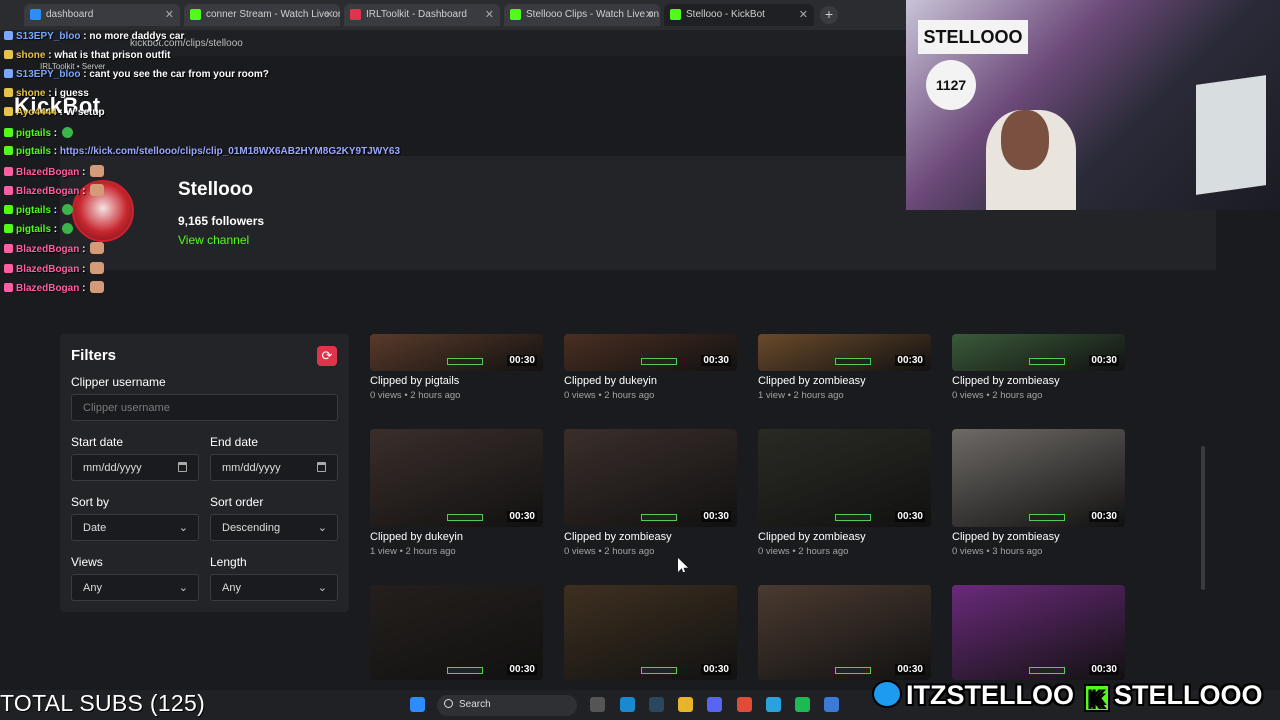 The height and width of the screenshot is (720, 1280). Describe the element at coordinates (135, 527) in the screenshot. I see `sort-by-select: Date ⌄` at that location.